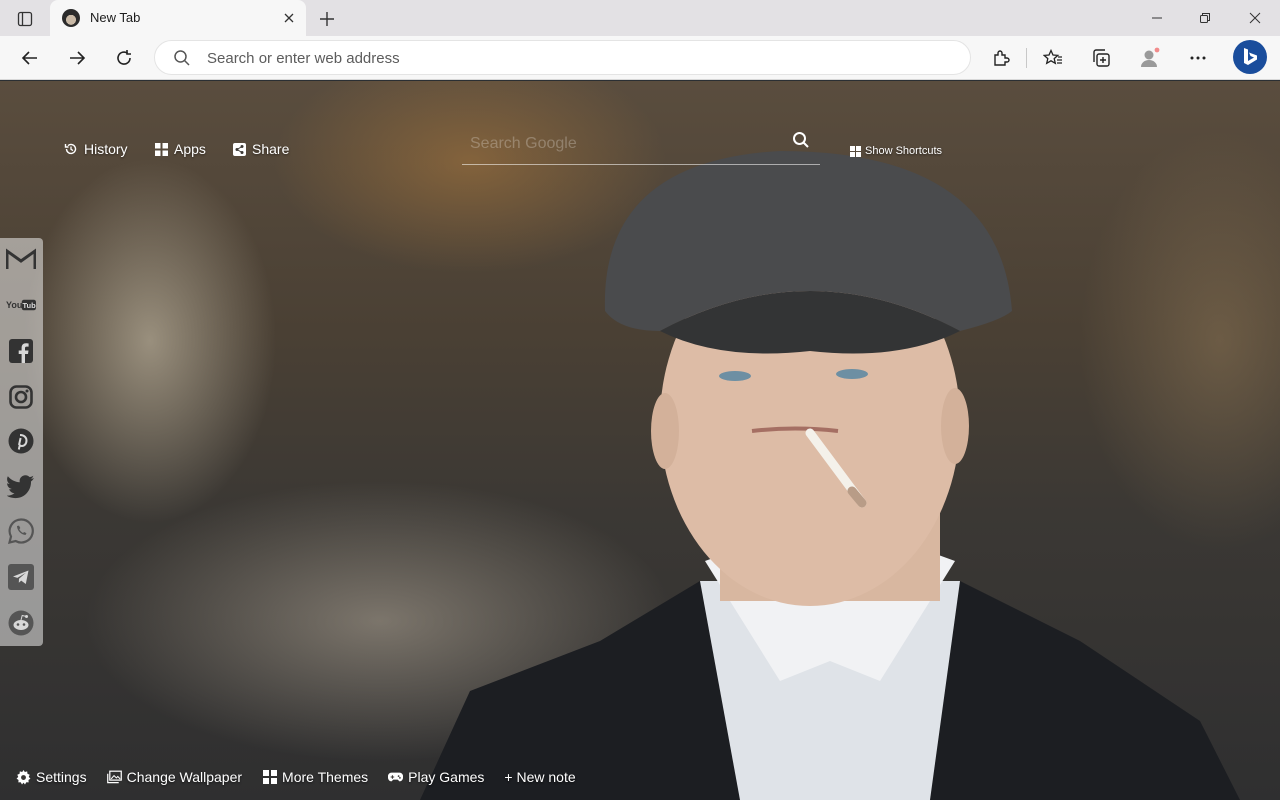  I want to click on profile-button, so click(1150, 58).